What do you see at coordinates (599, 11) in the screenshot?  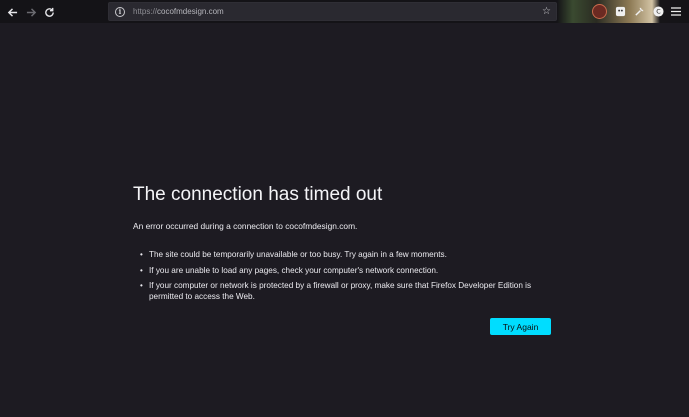 I see `extension-icon` at bounding box center [599, 11].